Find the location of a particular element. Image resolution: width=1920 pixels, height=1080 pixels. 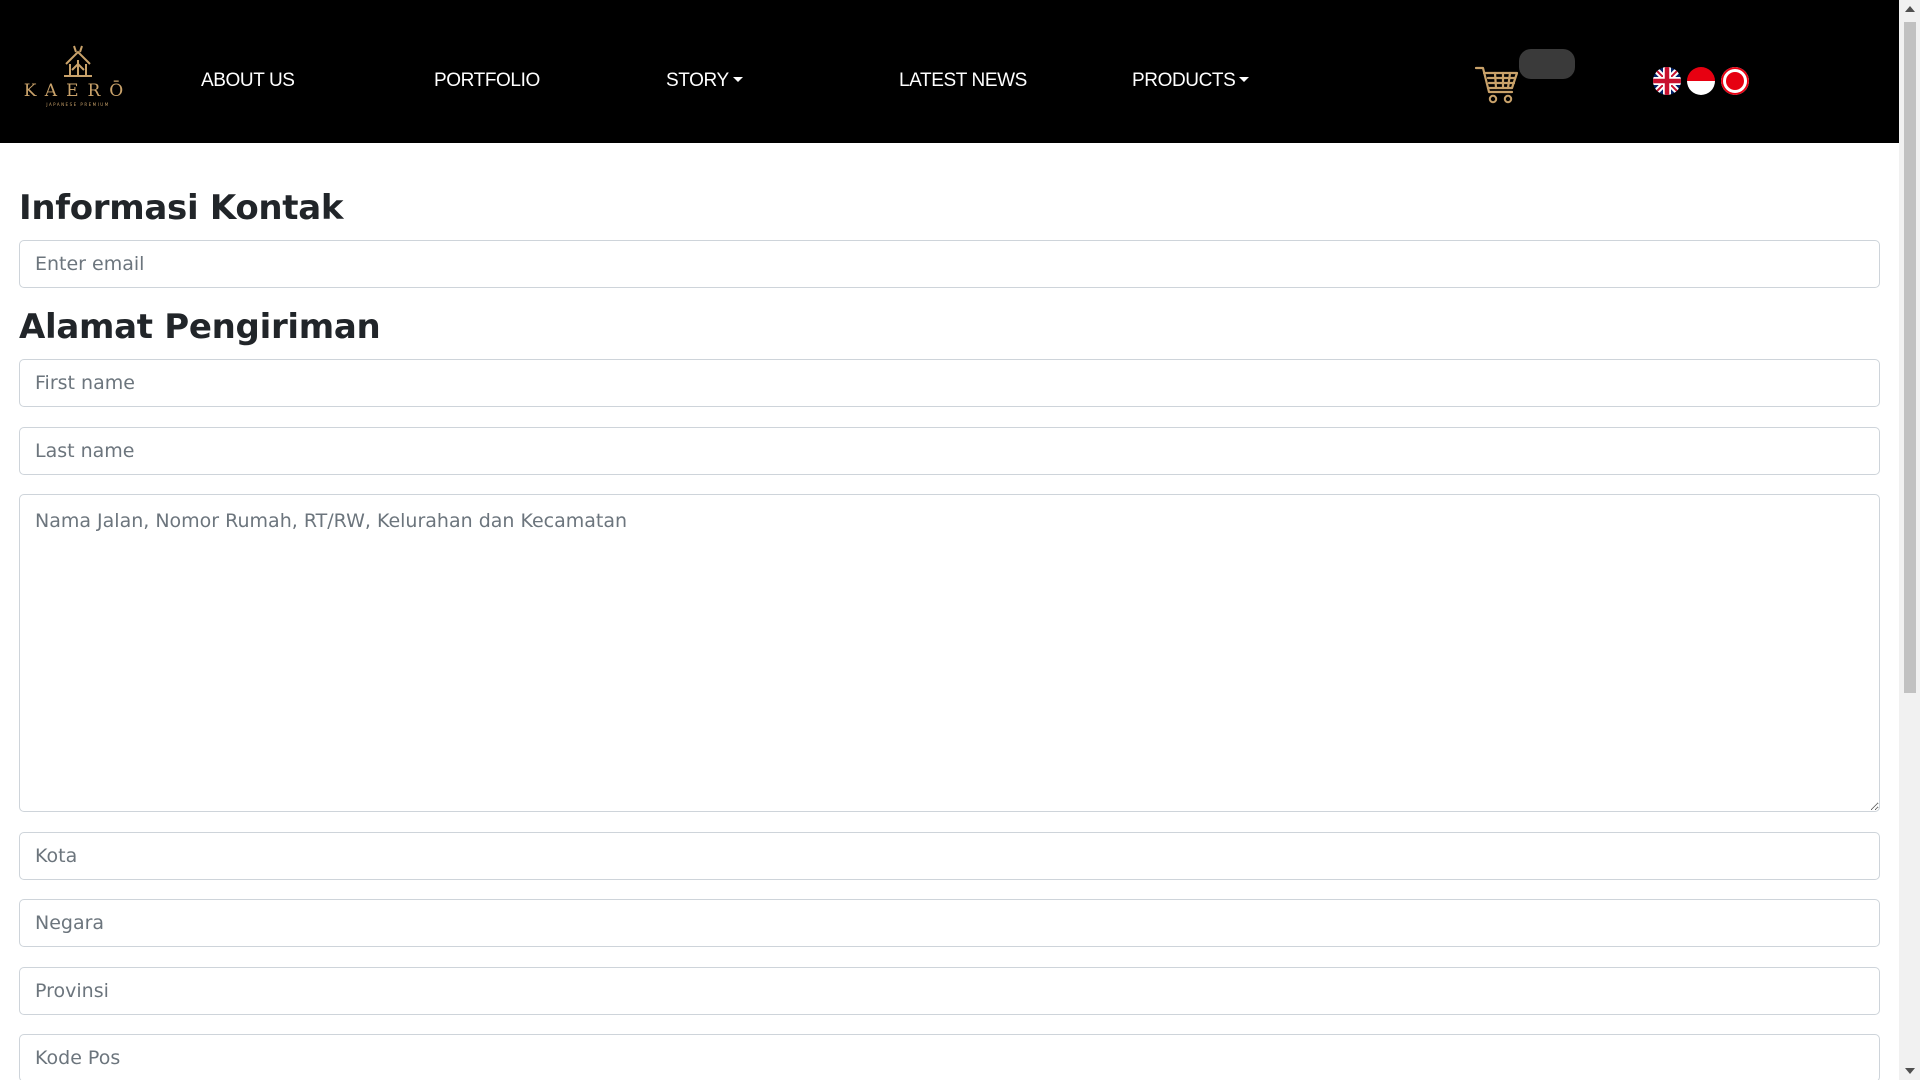

postal-code-input is located at coordinates (949, 1057).